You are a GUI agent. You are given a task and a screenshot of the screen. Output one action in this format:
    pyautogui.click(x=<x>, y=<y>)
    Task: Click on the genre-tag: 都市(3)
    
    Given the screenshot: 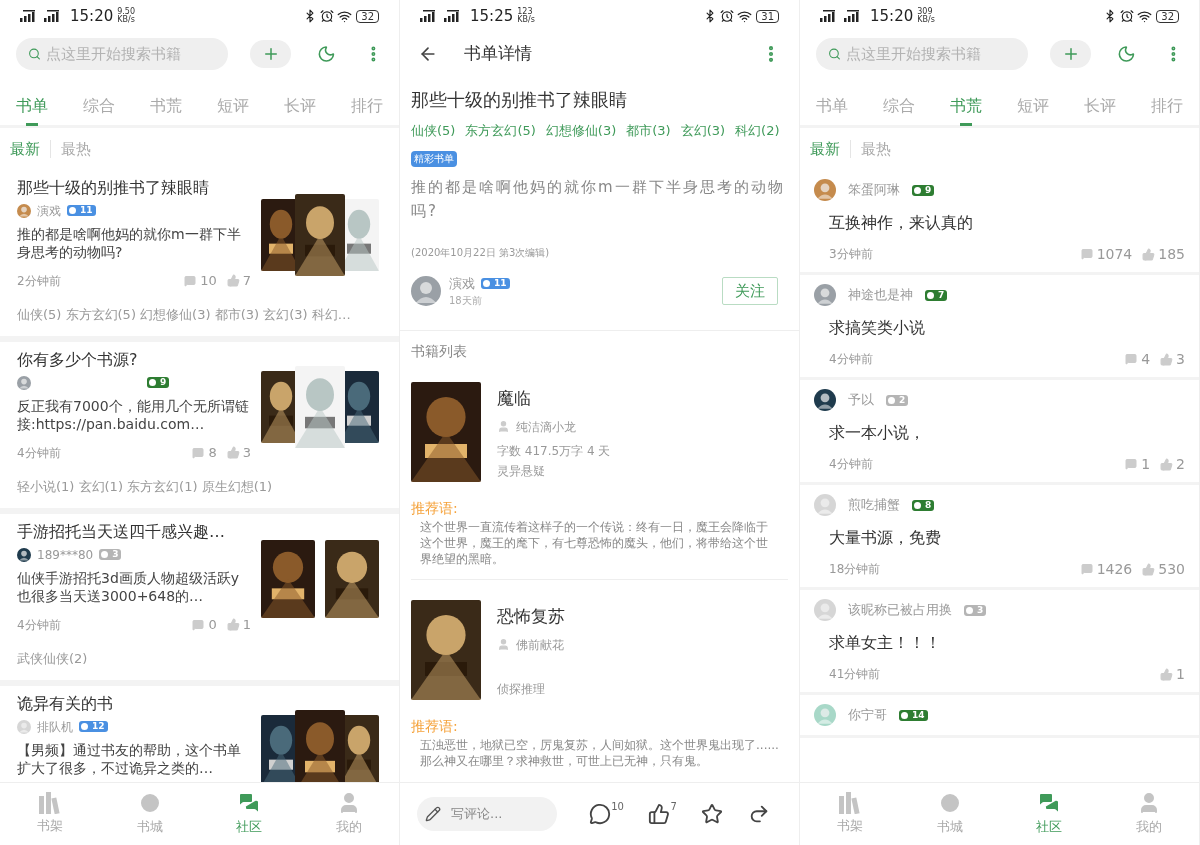 What is the action you would take?
    pyautogui.click(x=648, y=131)
    